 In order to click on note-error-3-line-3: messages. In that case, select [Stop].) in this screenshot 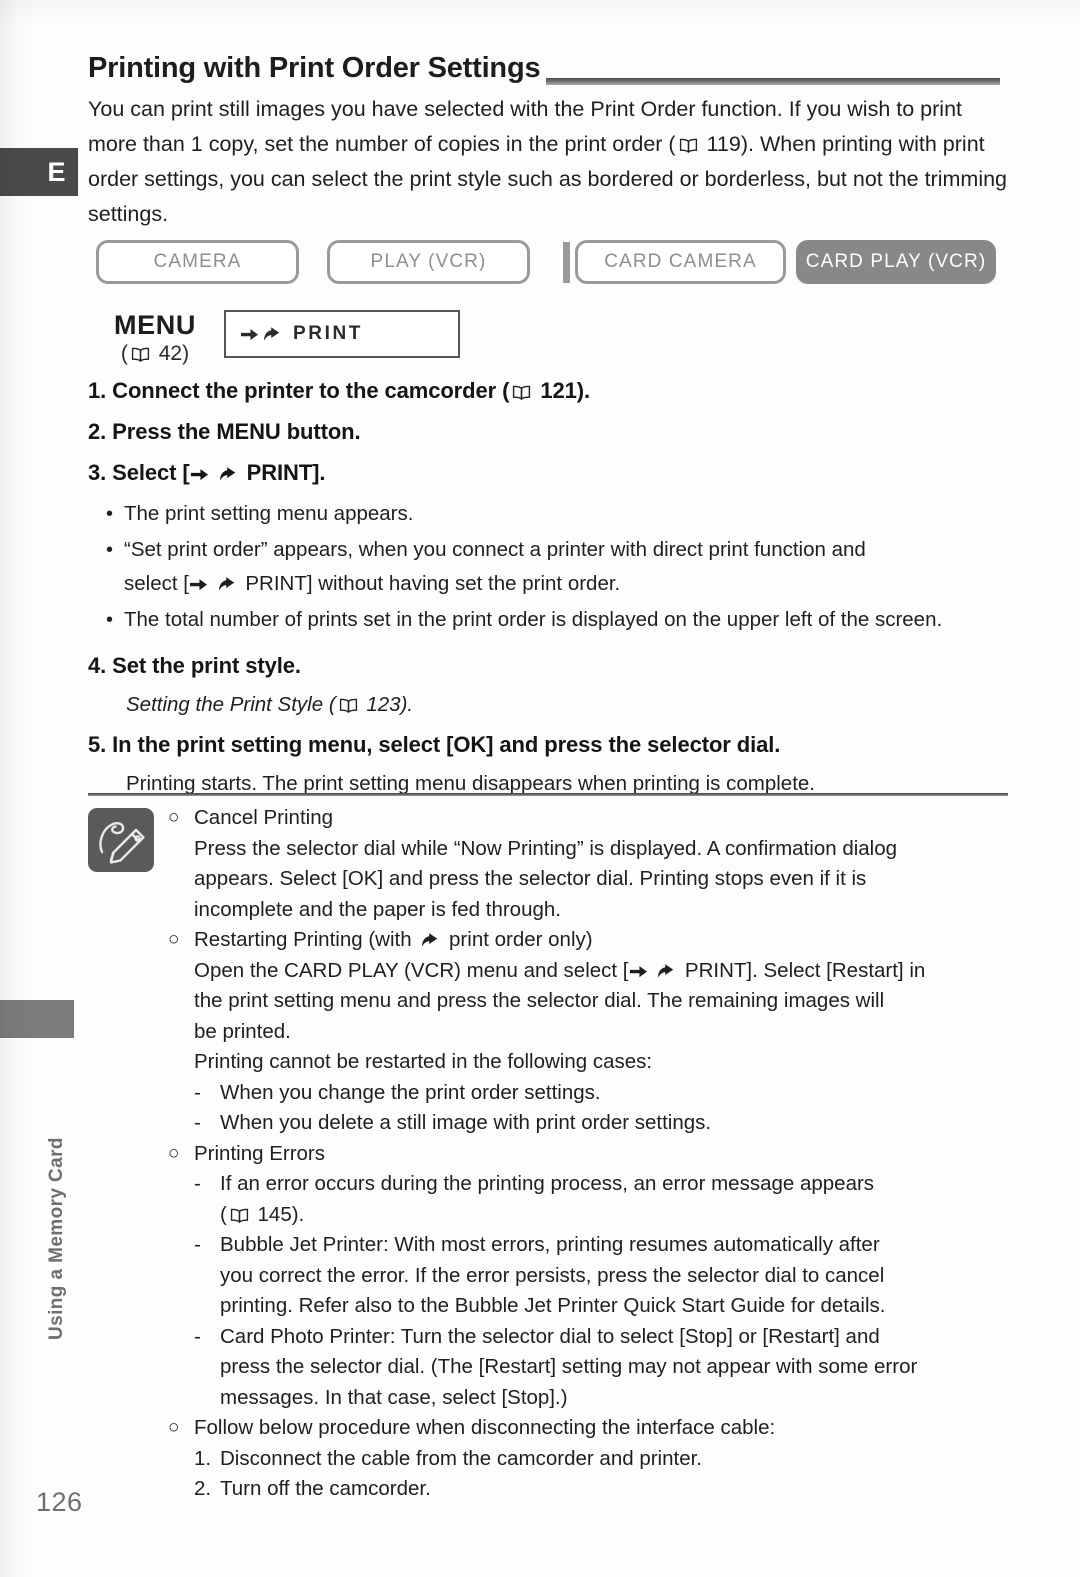, I will do `click(394, 1397)`.